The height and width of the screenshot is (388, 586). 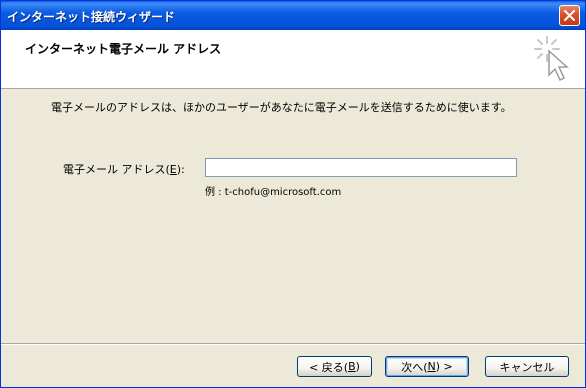 What do you see at coordinates (173, 169) in the screenshot?
I see `email-label-mnemonic: E` at bounding box center [173, 169].